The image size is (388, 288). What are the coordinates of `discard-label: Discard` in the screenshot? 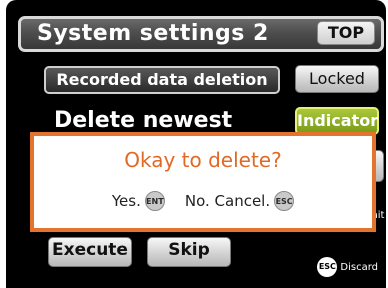 It's located at (359, 267).